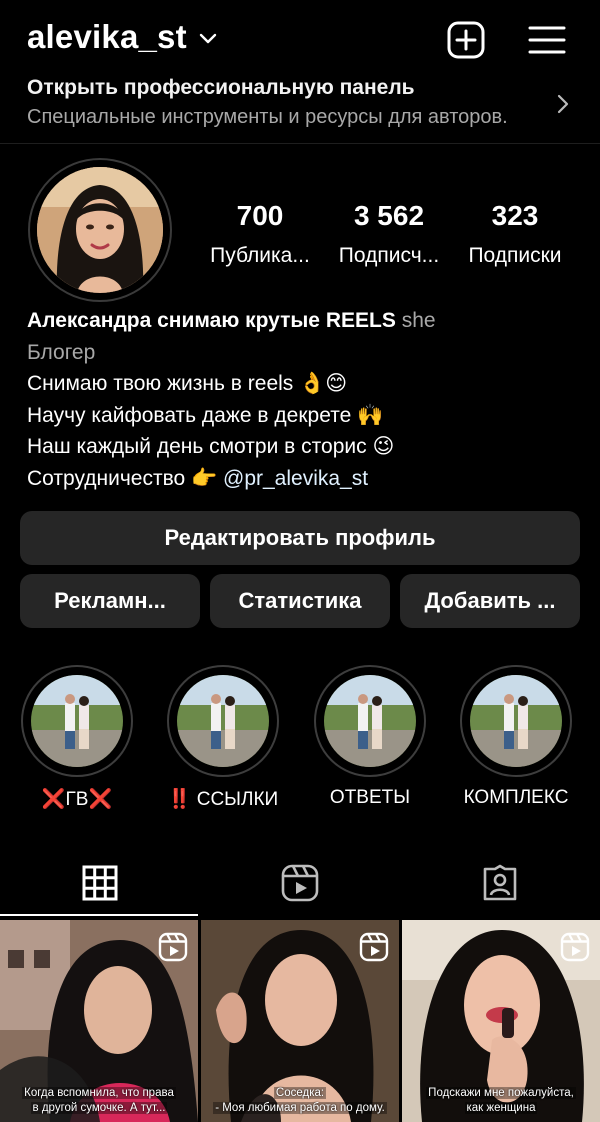  Describe the element at coordinates (189, 415) in the screenshot. I see `bio-text: Научу кайфовать даже в декрете` at that location.